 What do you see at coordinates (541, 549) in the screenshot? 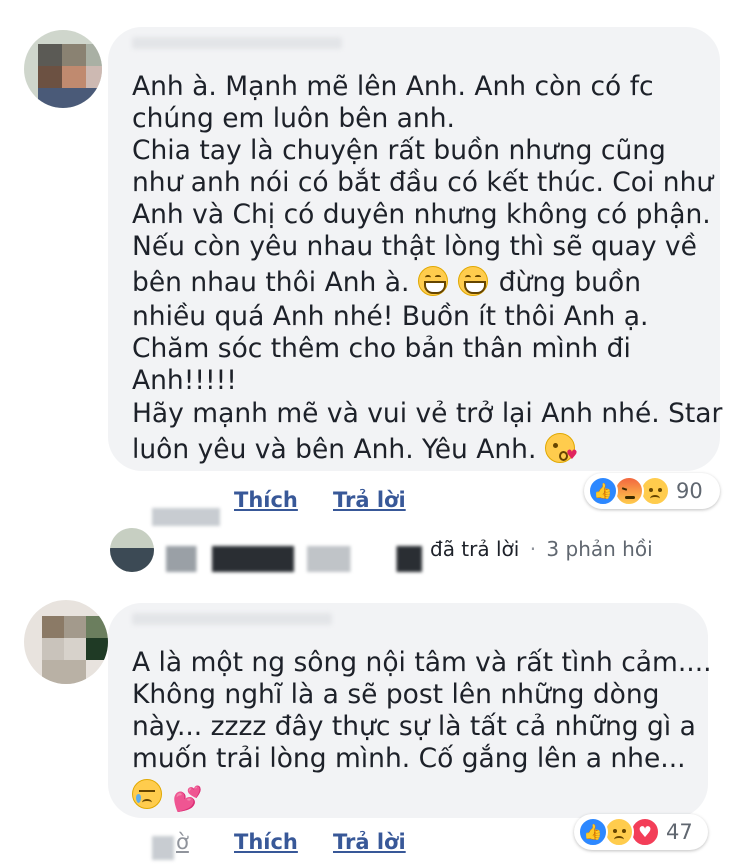
I see `replies-summary: đã trả lời · 3 phản hồi` at bounding box center [541, 549].